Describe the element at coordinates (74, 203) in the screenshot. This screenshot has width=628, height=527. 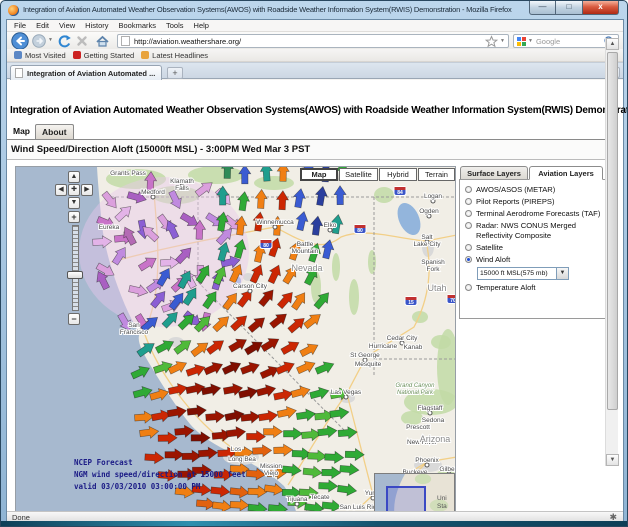
I see `pan-down-button: ▼` at that location.